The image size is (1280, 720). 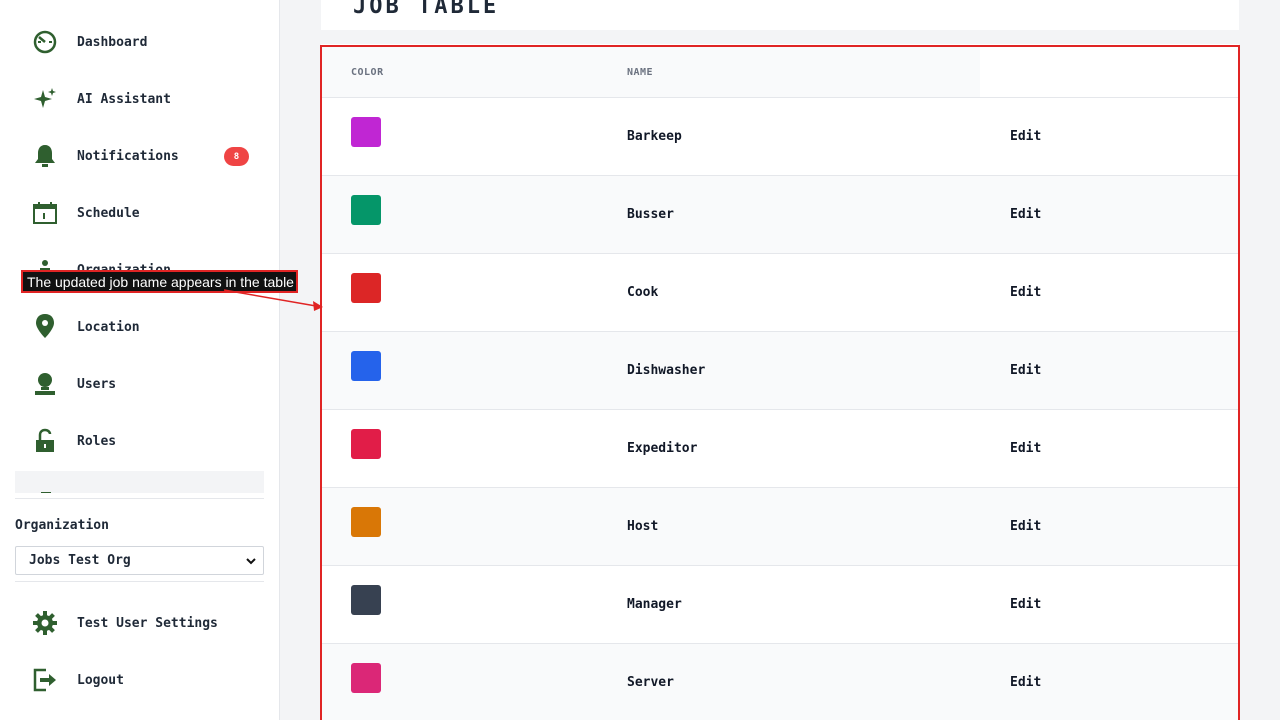 I want to click on organization-select-value: Jobs Test Org, so click(x=80, y=560).